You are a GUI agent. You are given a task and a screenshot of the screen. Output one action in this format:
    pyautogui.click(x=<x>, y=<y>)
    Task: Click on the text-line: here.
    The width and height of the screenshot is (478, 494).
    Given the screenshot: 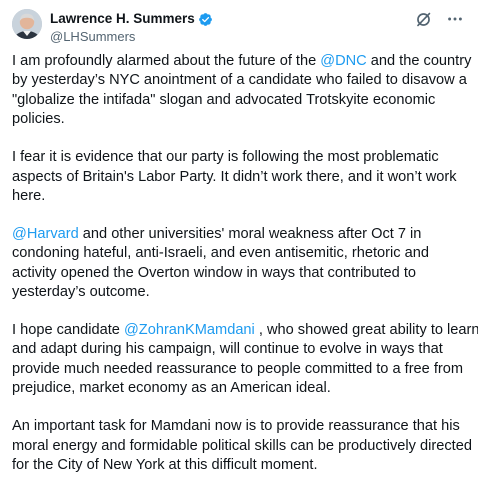 What is the action you would take?
    pyautogui.click(x=29, y=195)
    